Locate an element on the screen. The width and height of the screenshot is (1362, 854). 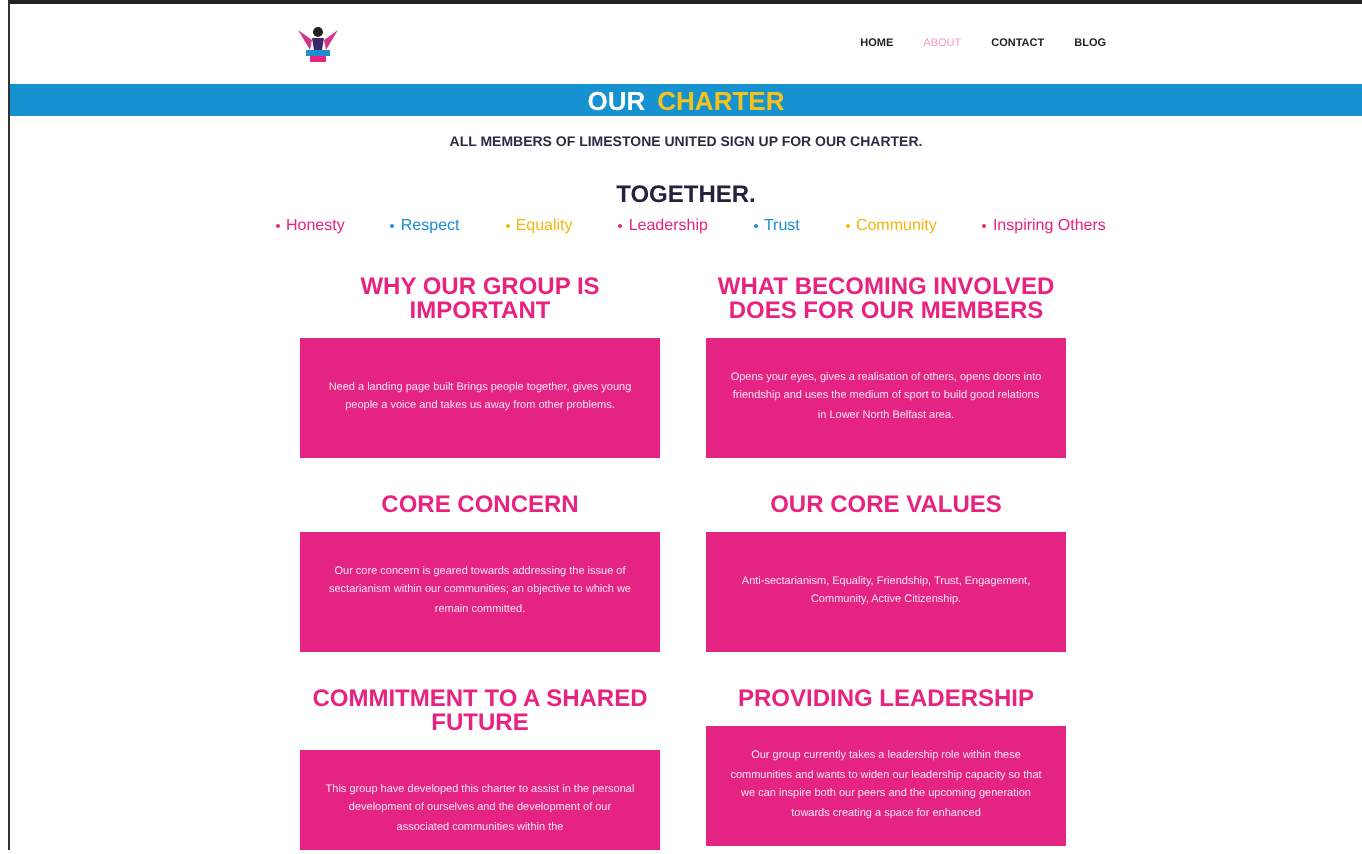
value-label: Equality is located at coordinates (544, 225).